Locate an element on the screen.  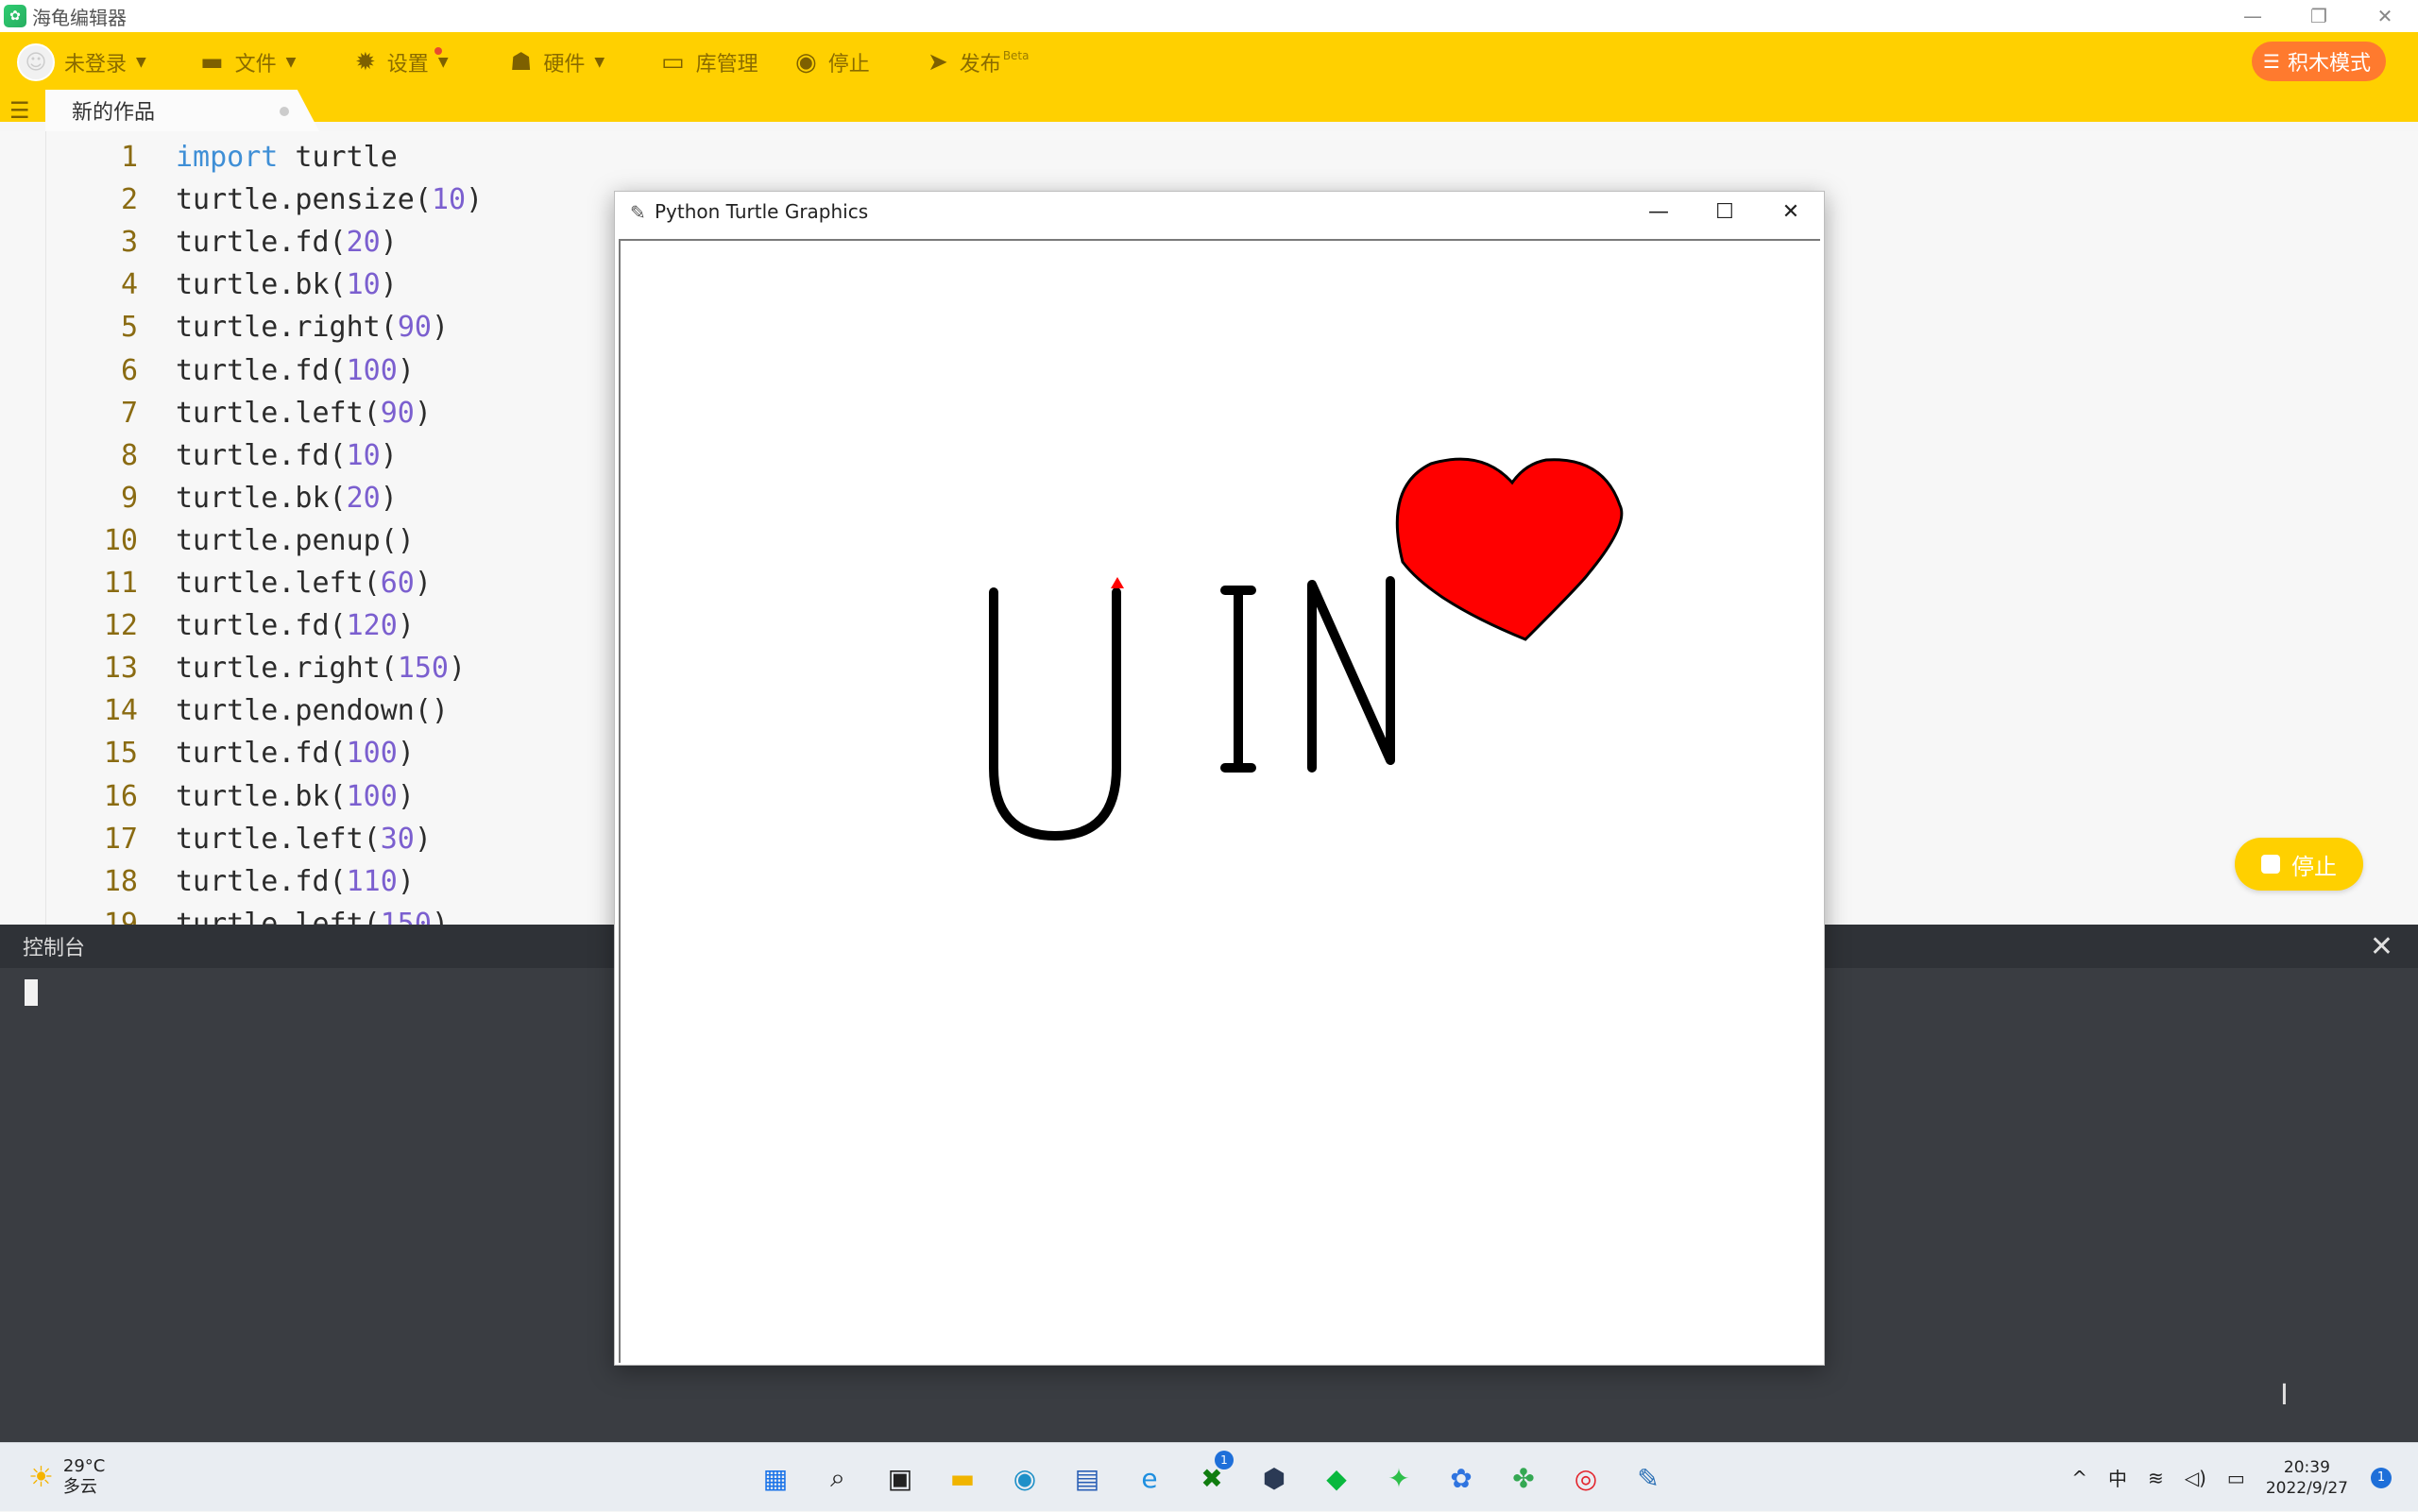
turtle-maximize-button: ☐ is located at coordinates (1725, 211).